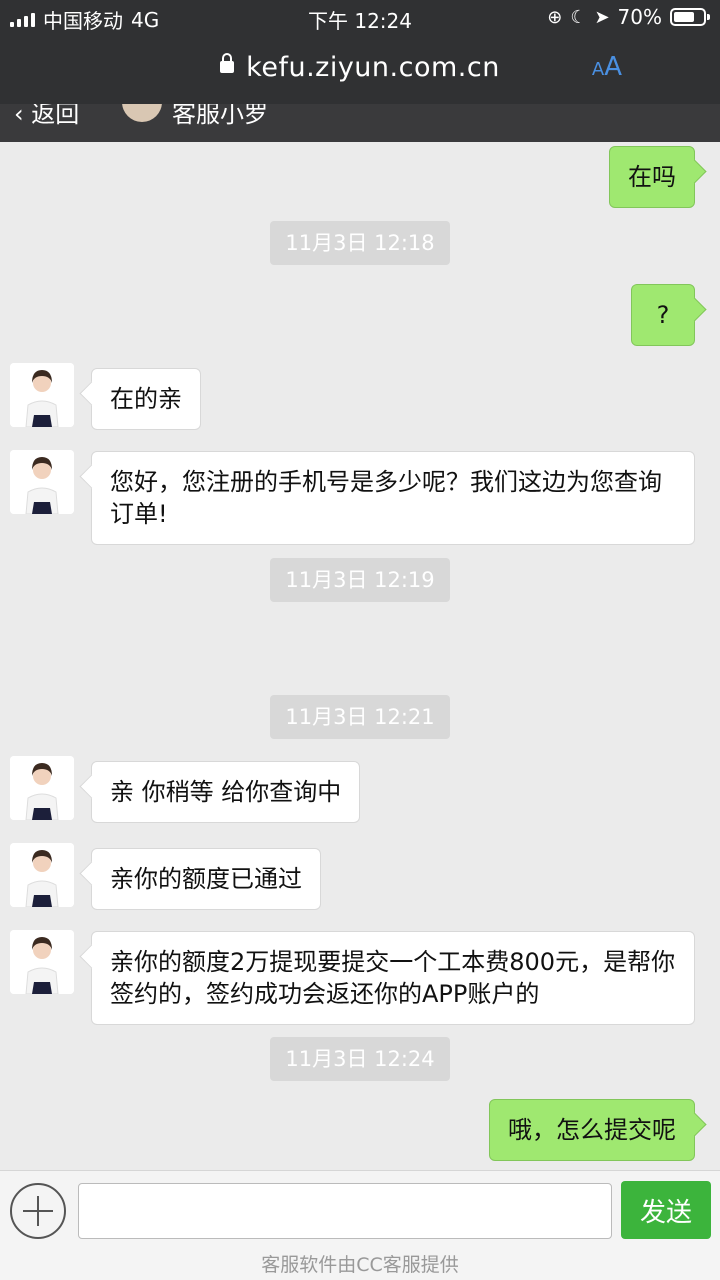 The width and height of the screenshot is (720, 1280). I want to click on moon-icon: ☾, so click(578, 17).